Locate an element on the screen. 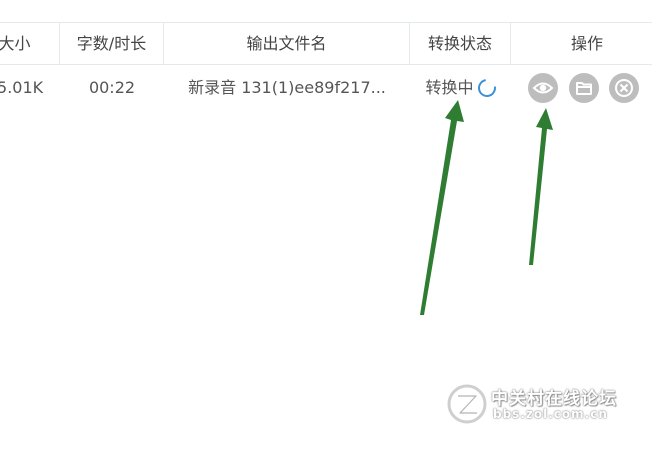  table-header: 大小 字数/时长 输出文件名 转换状态 操作 is located at coordinates (326, 43).